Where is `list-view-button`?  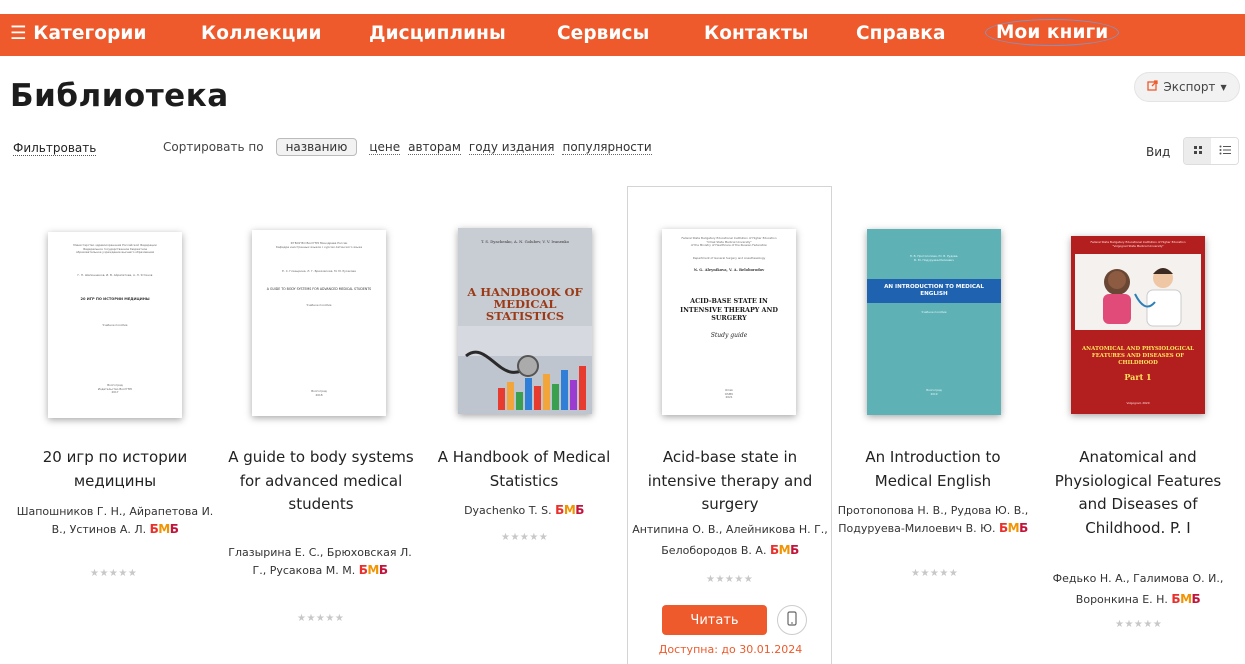
list-view-button is located at coordinates (1224, 151).